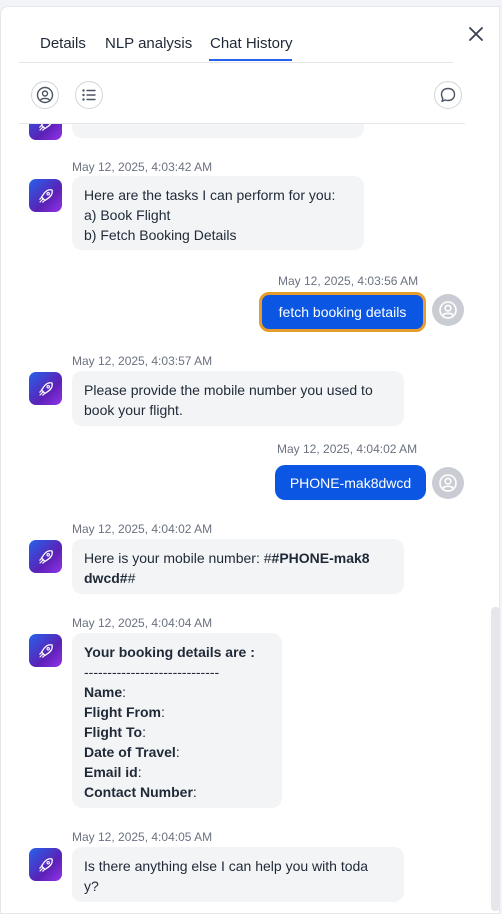 The height and width of the screenshot is (914, 502). I want to click on message-line: dwcd##, so click(238, 578).